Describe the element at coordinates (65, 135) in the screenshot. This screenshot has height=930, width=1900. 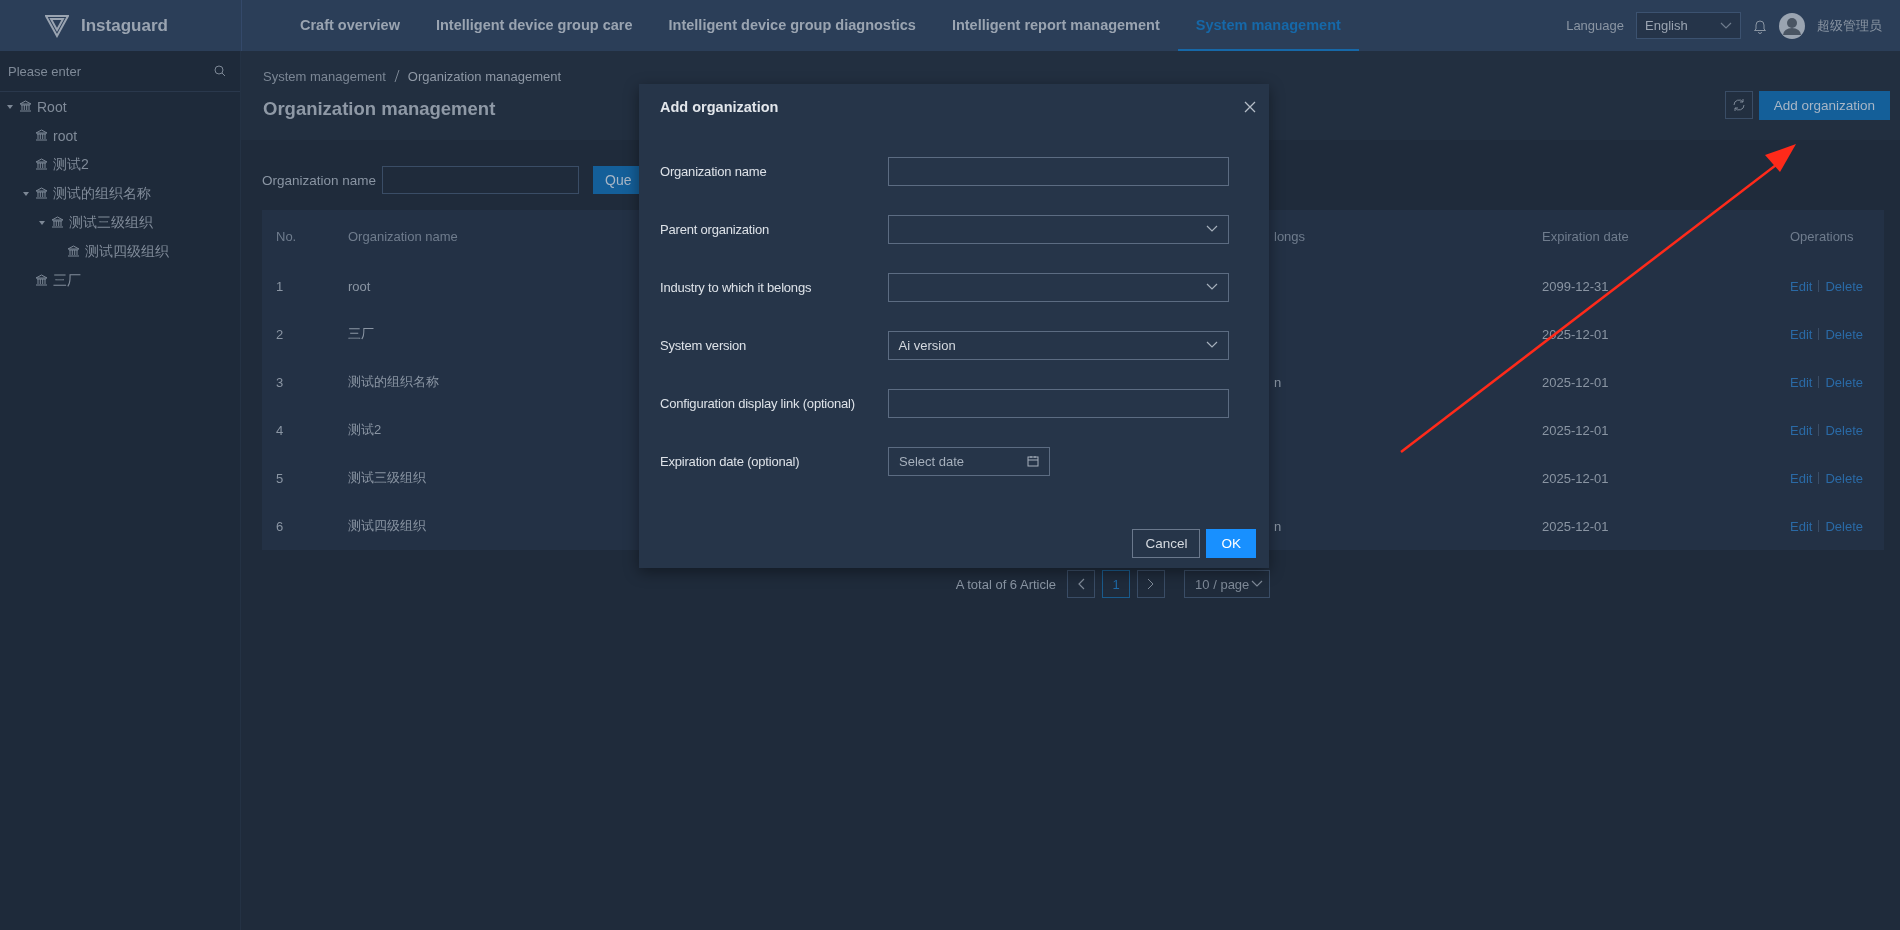
I see `tree-item: root` at that location.